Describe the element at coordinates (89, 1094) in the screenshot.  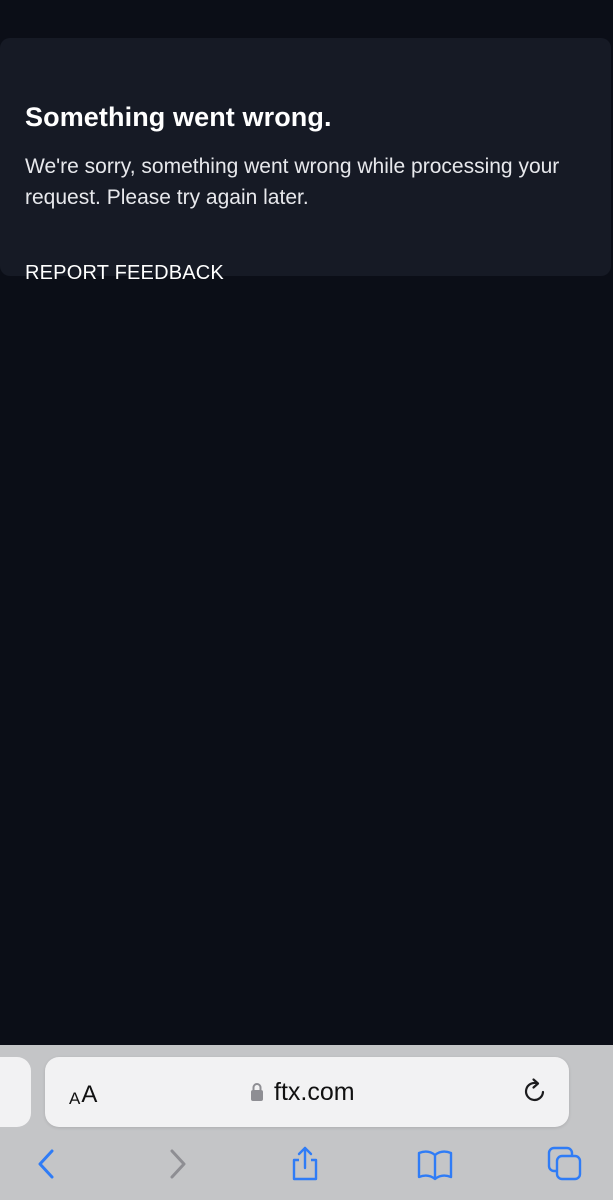
I see `reader-large-letter: A` at that location.